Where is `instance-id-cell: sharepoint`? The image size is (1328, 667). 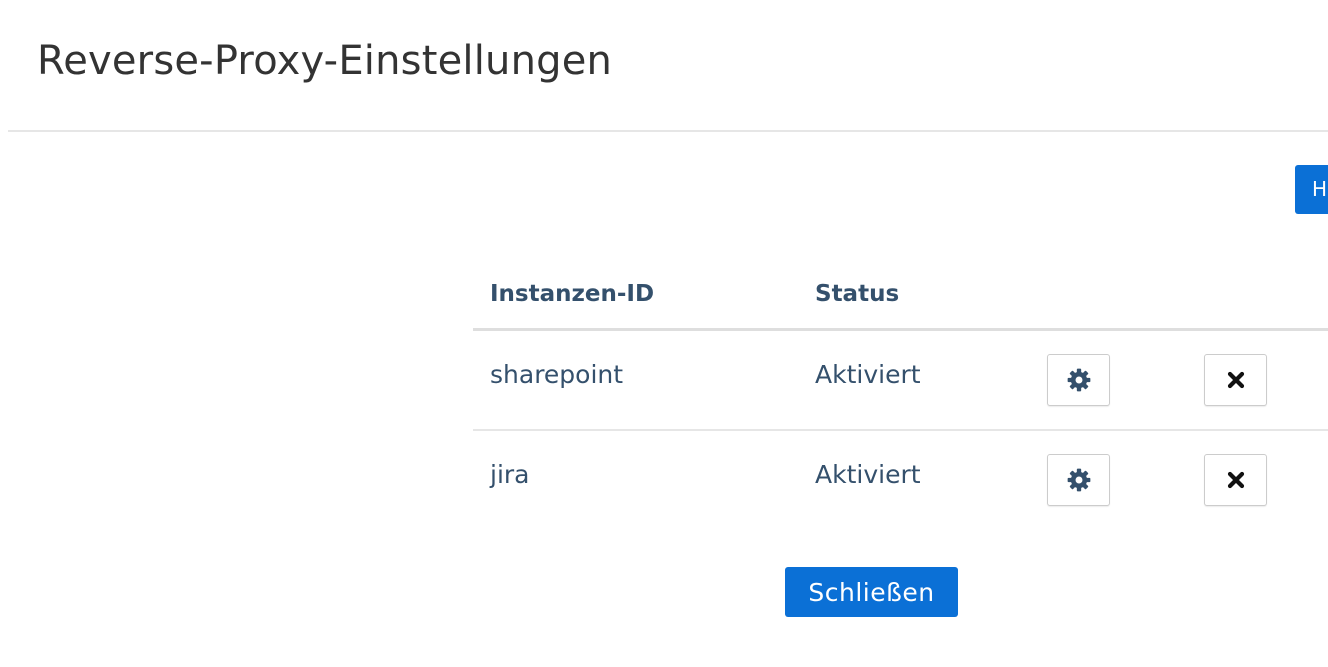
instance-id-cell: sharepoint is located at coordinates (635, 380).